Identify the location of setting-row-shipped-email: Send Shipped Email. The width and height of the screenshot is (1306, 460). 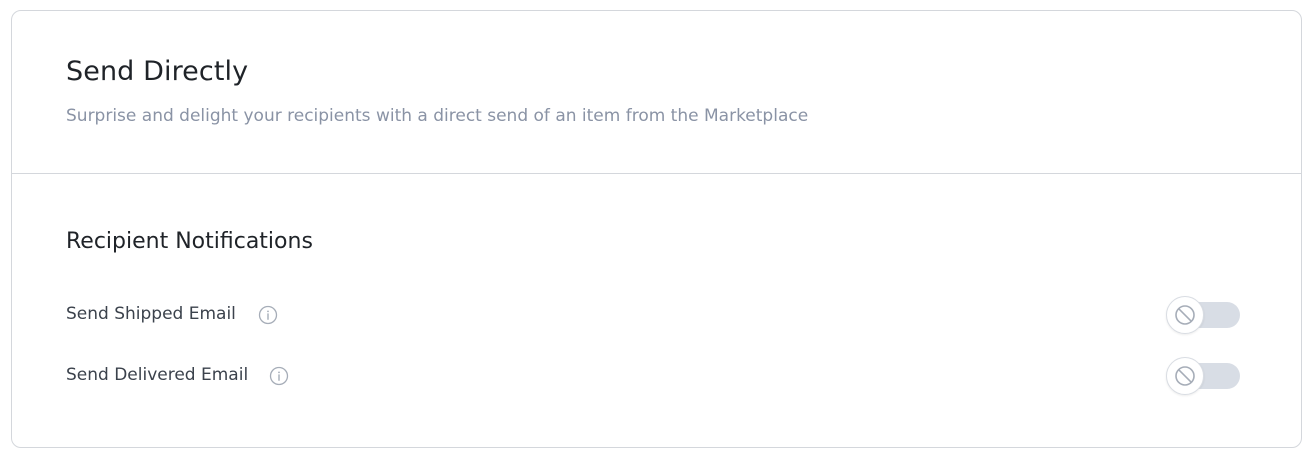
(653, 315).